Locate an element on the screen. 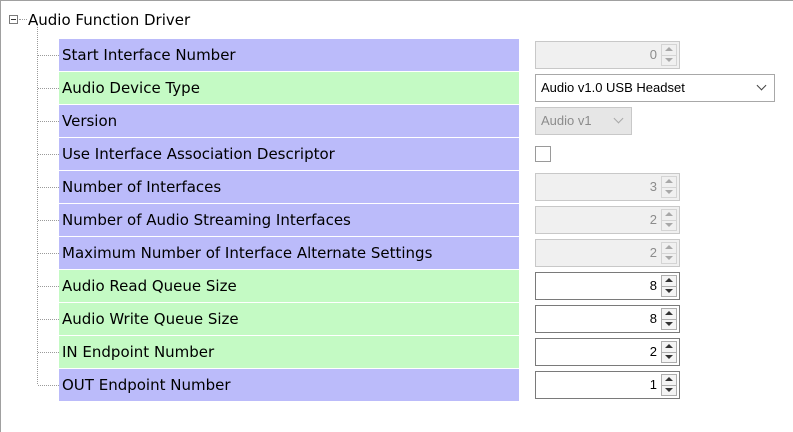  spinner-value: 0 is located at coordinates (653, 54).